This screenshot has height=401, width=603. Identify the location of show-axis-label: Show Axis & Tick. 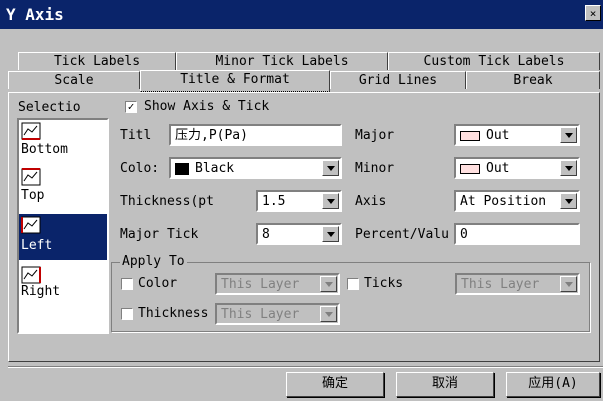
(207, 106).